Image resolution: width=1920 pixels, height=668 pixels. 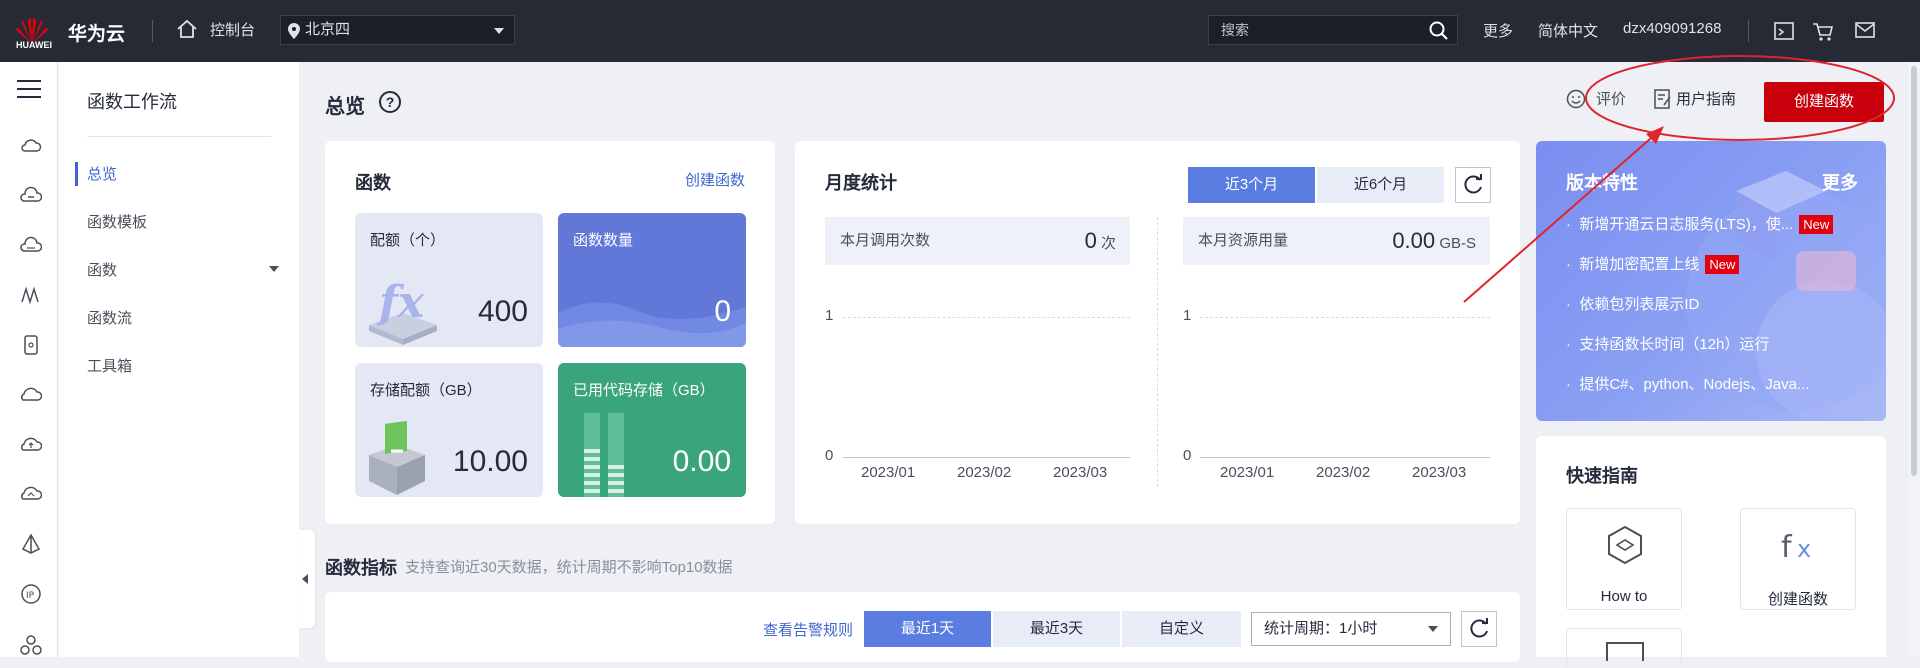 What do you see at coordinates (652, 280) in the screenshot?
I see `function-count-tile: 函数数量 0` at bounding box center [652, 280].